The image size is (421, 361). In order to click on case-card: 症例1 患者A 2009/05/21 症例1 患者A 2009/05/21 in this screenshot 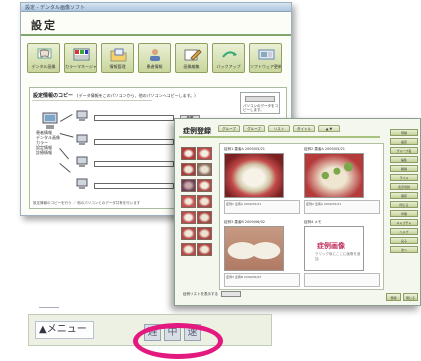, I will do `click(263, 182)`.